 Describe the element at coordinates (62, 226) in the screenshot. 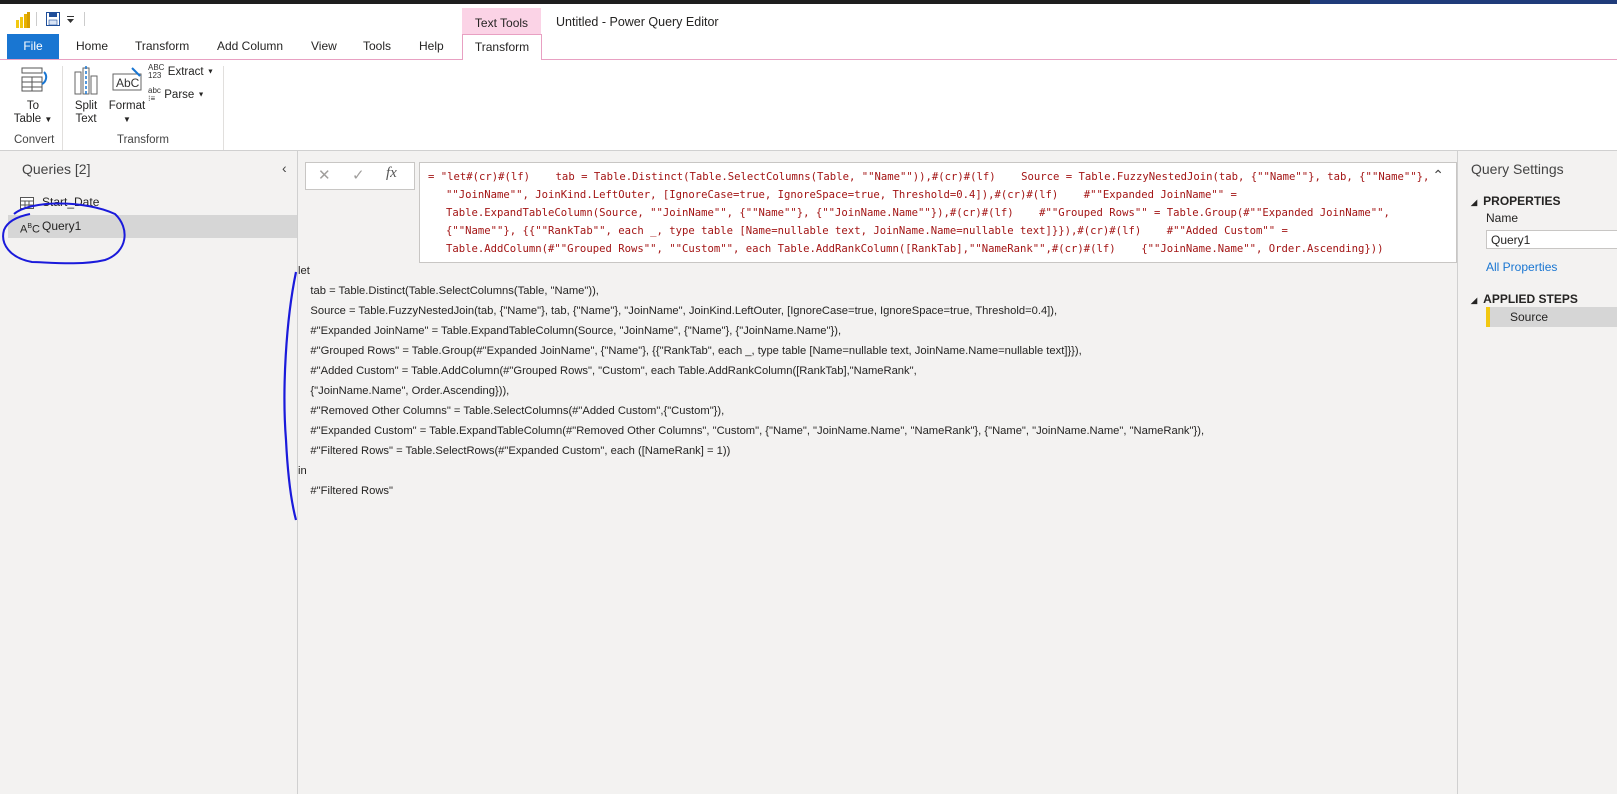

I see `query-label: Query1` at that location.